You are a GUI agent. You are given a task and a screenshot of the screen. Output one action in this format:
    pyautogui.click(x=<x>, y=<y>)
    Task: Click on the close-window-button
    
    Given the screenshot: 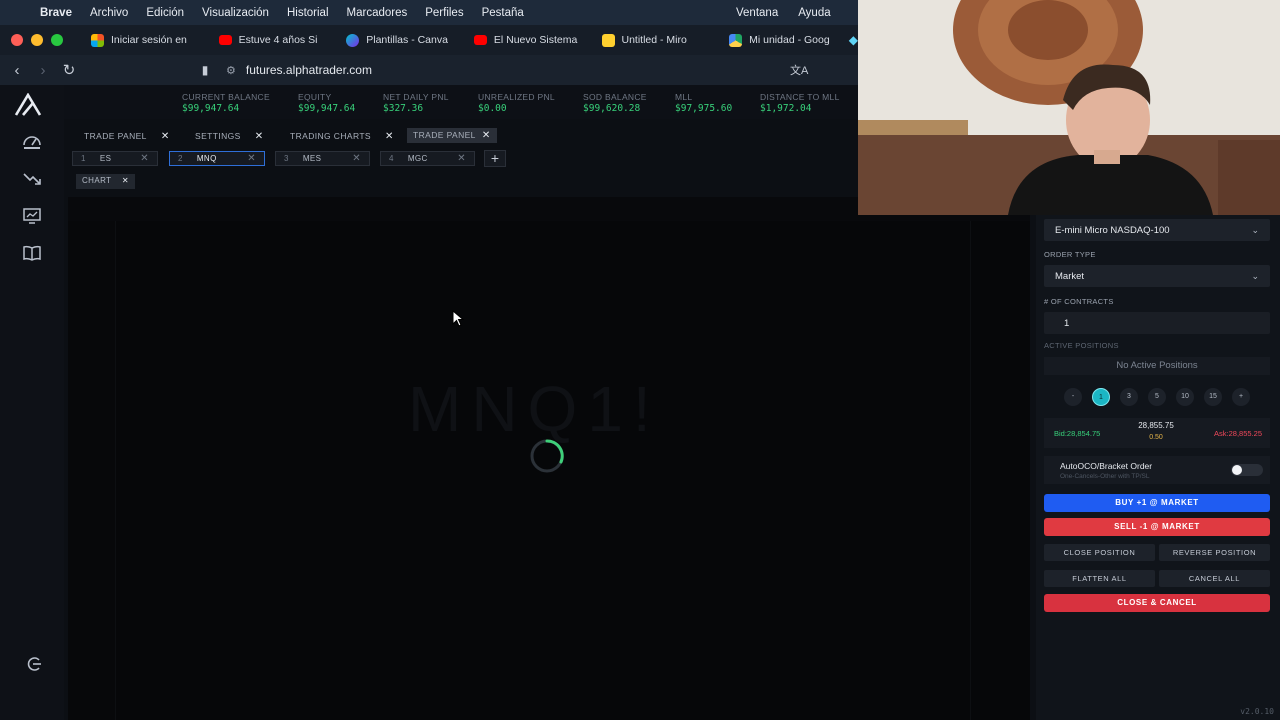 What is the action you would take?
    pyautogui.click(x=17, y=40)
    